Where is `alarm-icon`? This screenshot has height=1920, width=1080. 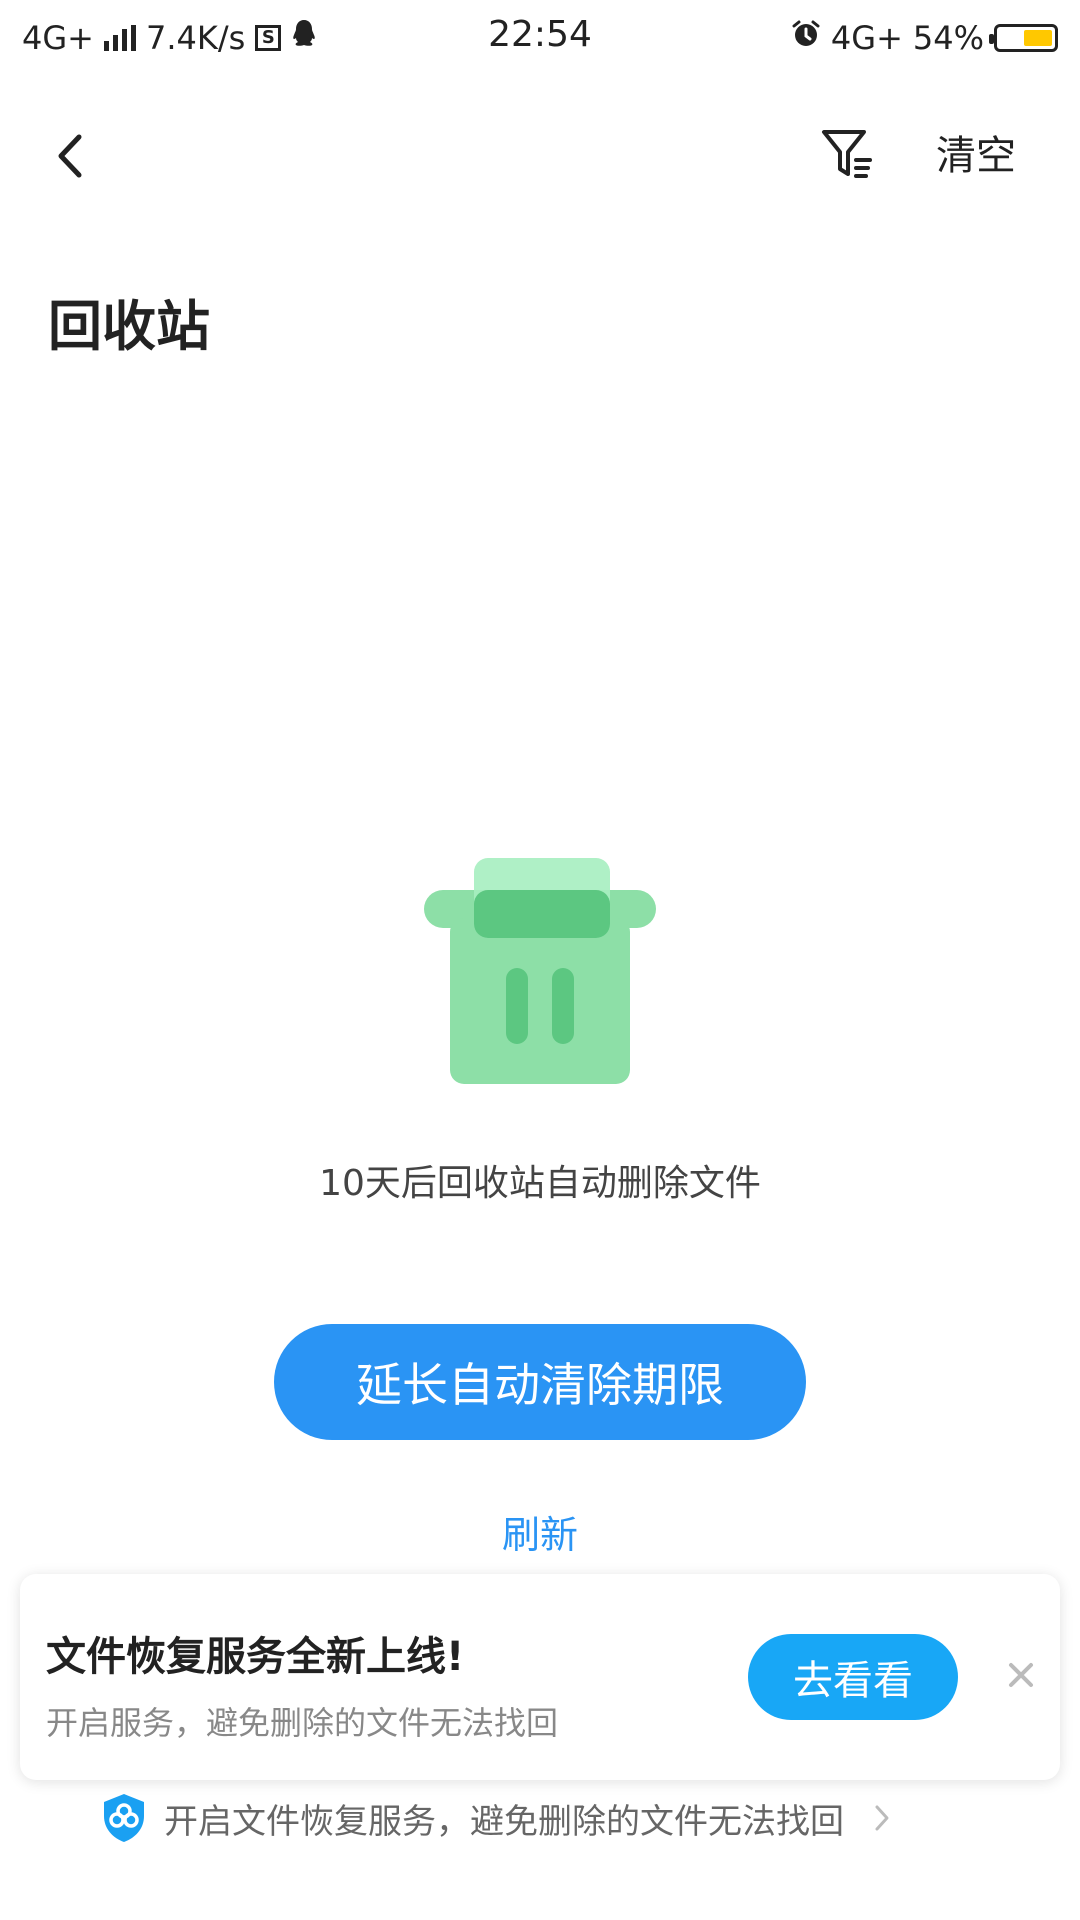
alarm-icon is located at coordinates (806, 38).